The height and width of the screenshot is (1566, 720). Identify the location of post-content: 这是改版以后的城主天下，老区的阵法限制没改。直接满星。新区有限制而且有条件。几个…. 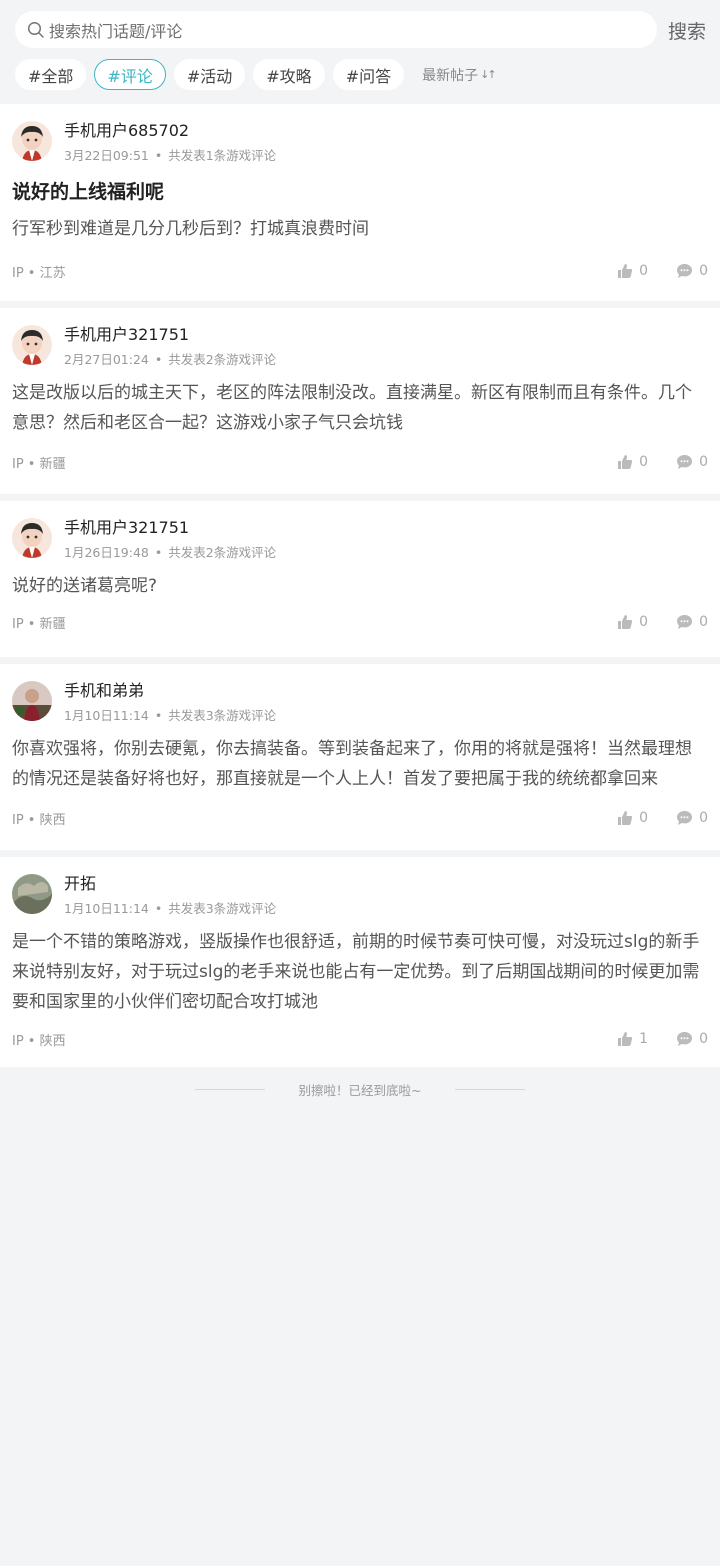
(352, 408).